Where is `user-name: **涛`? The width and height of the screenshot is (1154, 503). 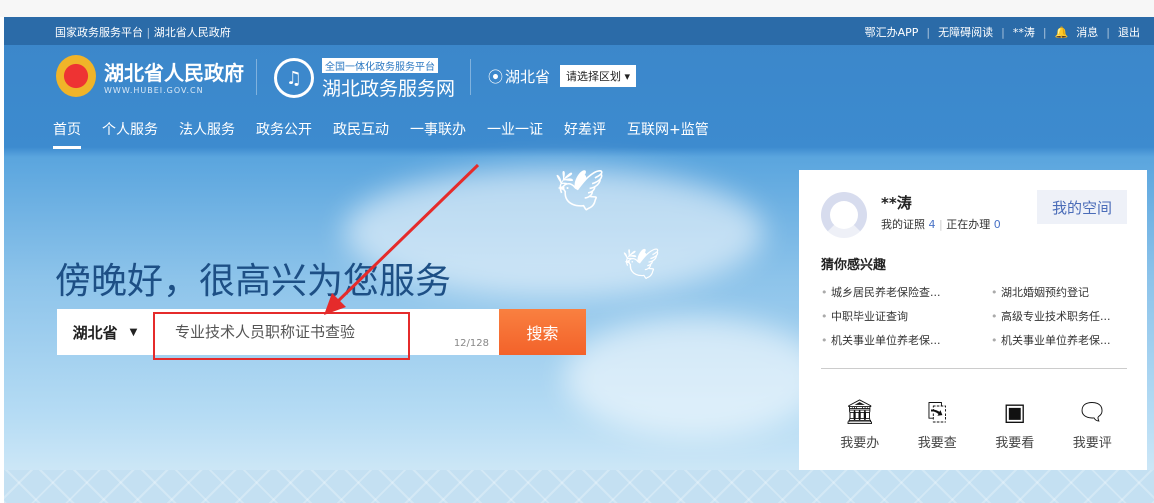 user-name: **涛 is located at coordinates (896, 203).